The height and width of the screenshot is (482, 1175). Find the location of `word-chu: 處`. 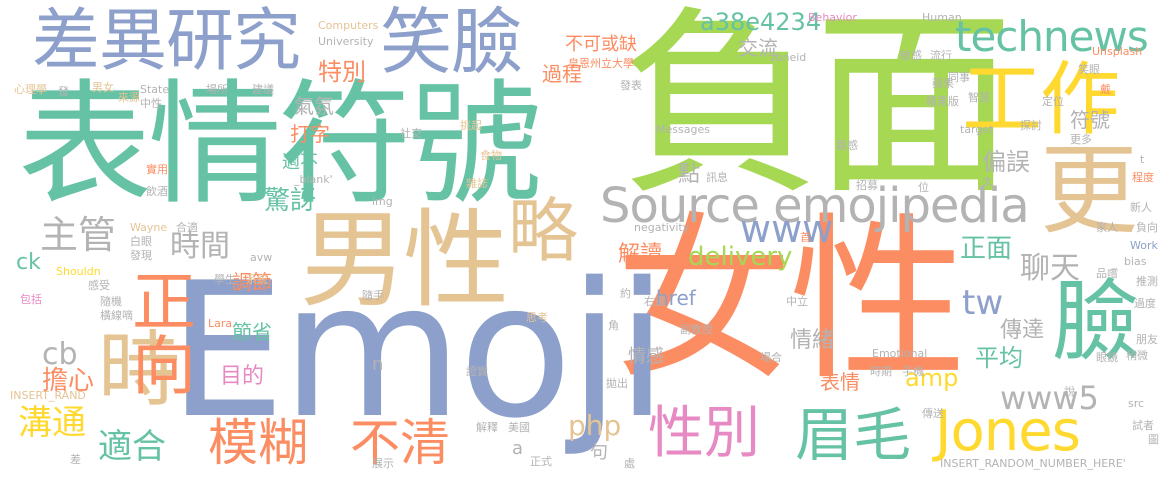

word-chu: 處 is located at coordinates (629, 463).